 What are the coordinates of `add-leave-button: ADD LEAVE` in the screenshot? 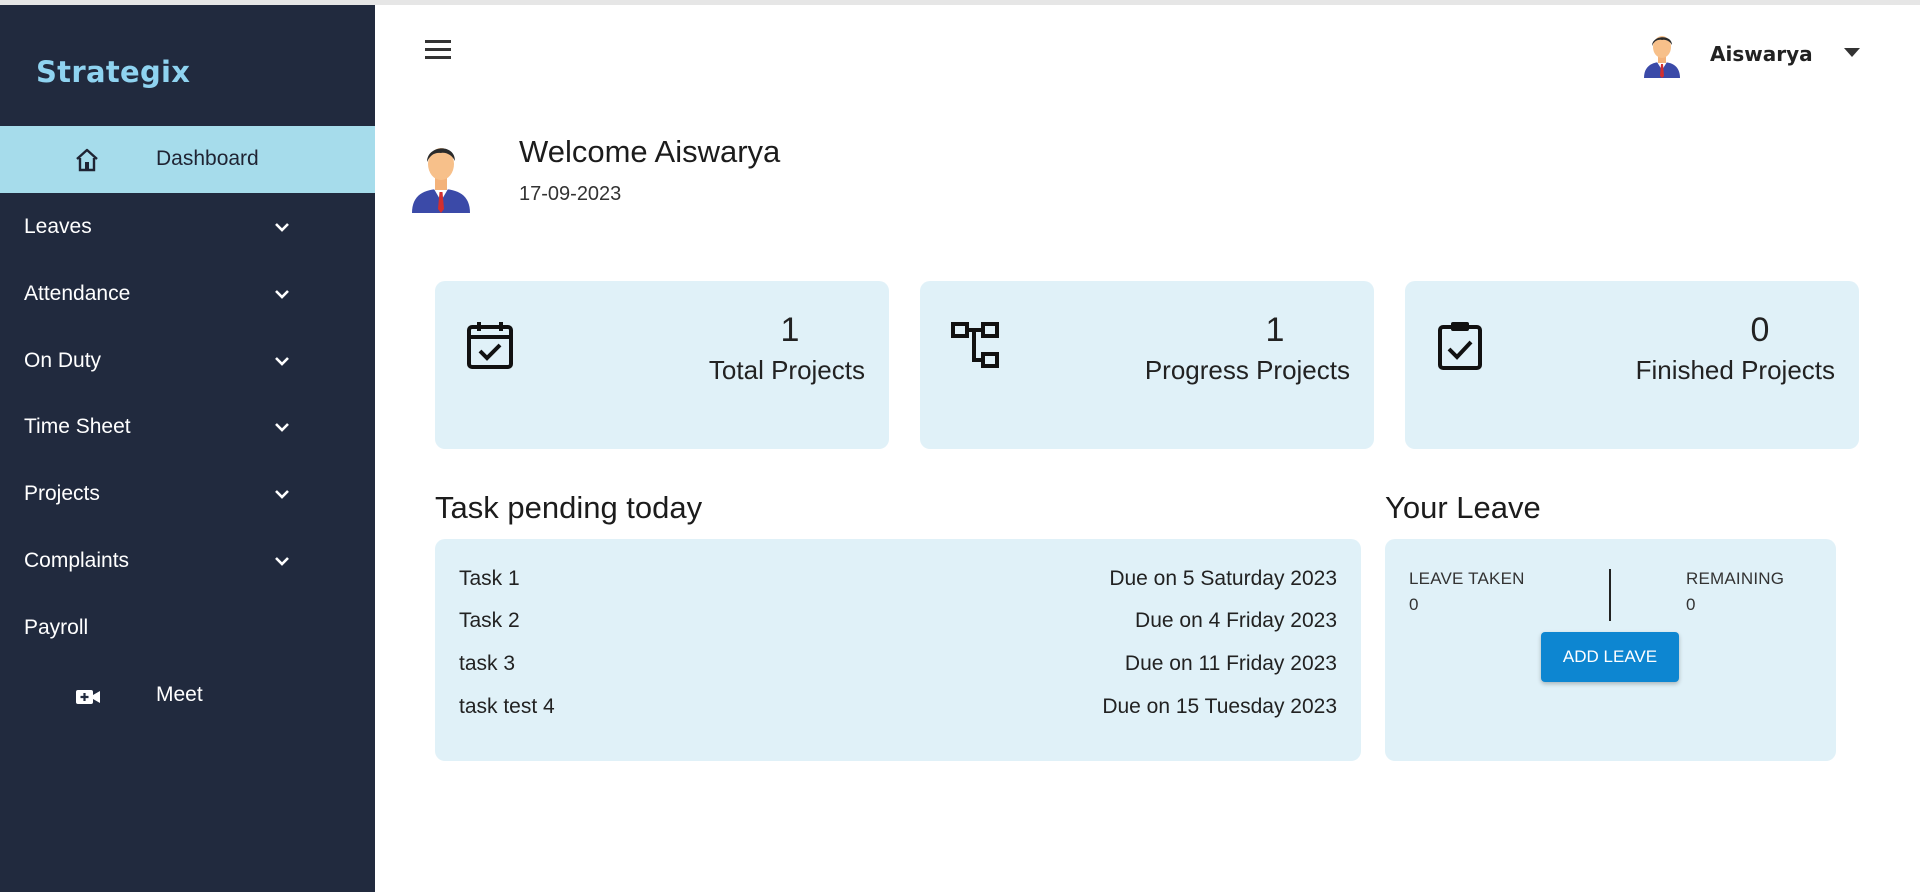 It's located at (1610, 657).